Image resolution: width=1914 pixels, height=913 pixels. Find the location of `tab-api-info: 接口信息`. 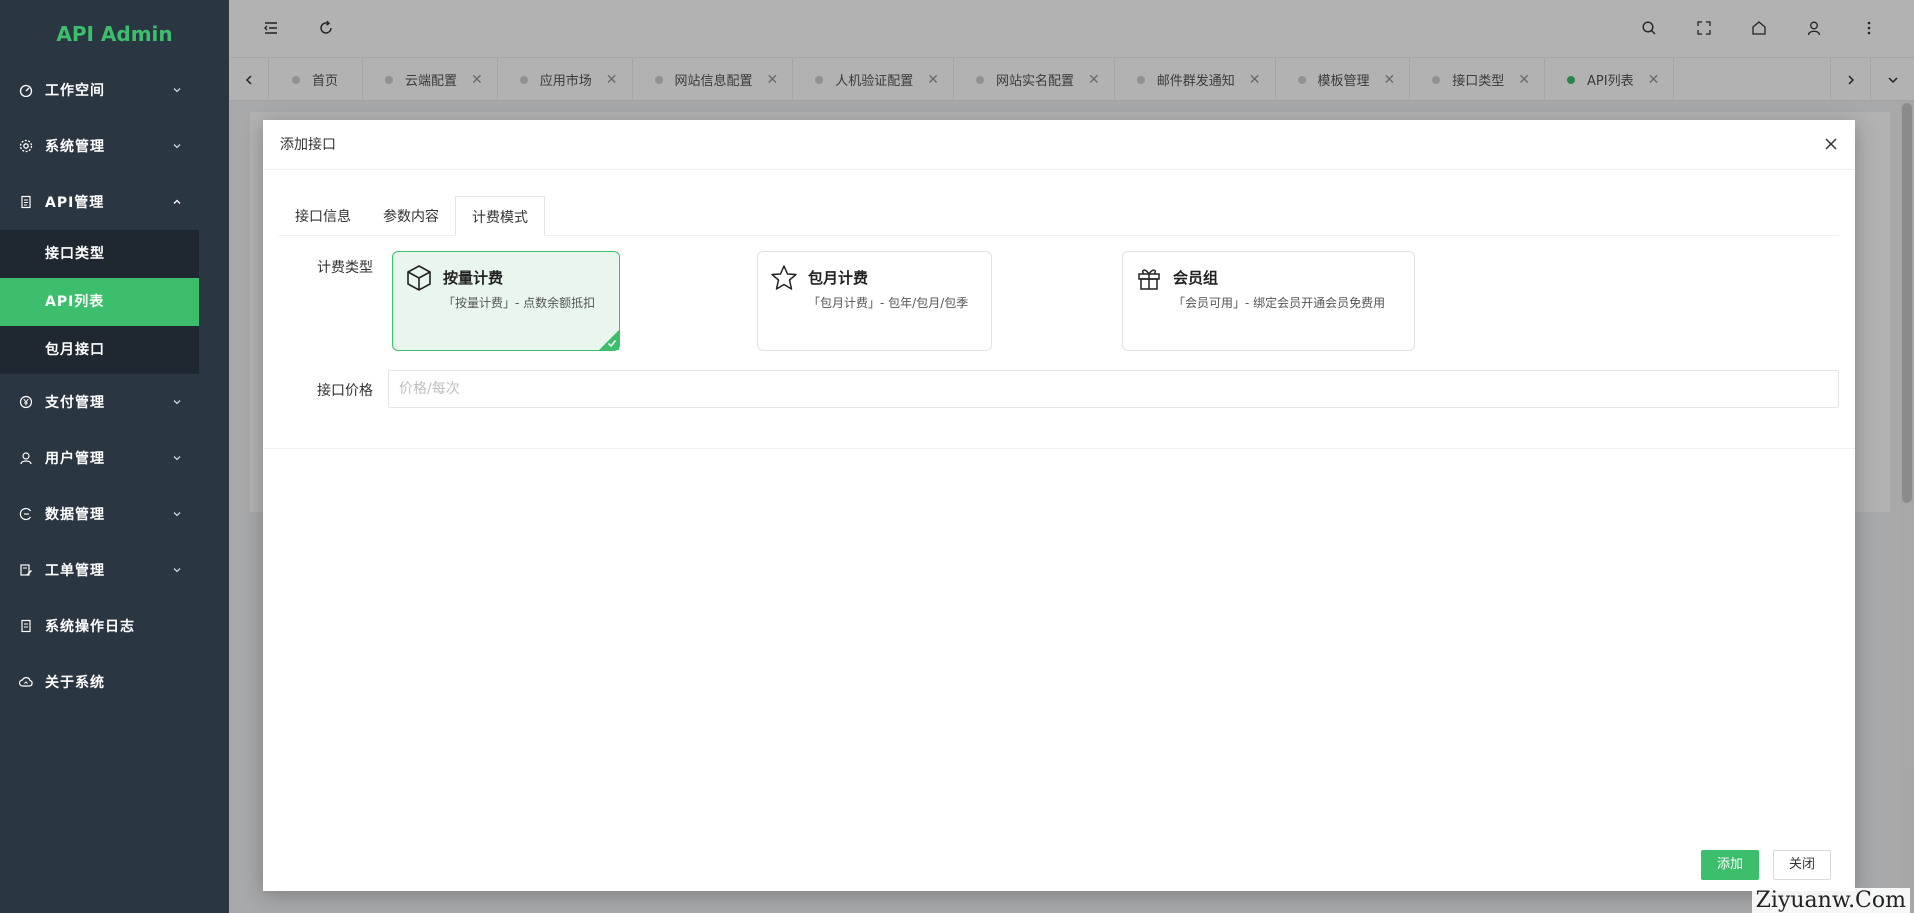

tab-api-info: 接口信息 is located at coordinates (323, 216).